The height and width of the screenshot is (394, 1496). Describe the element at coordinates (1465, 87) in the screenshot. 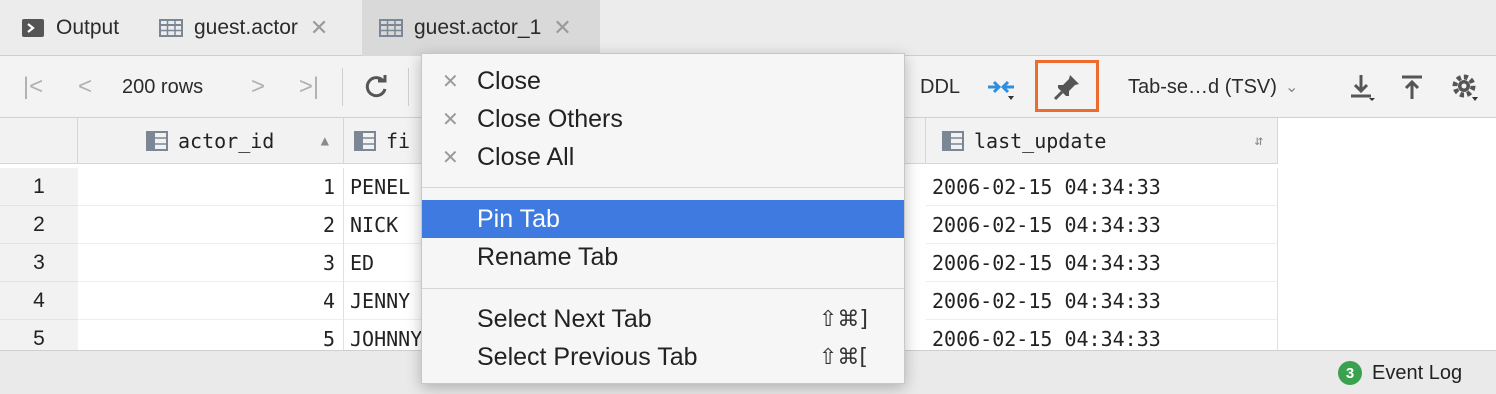

I see `settings-icon` at that location.